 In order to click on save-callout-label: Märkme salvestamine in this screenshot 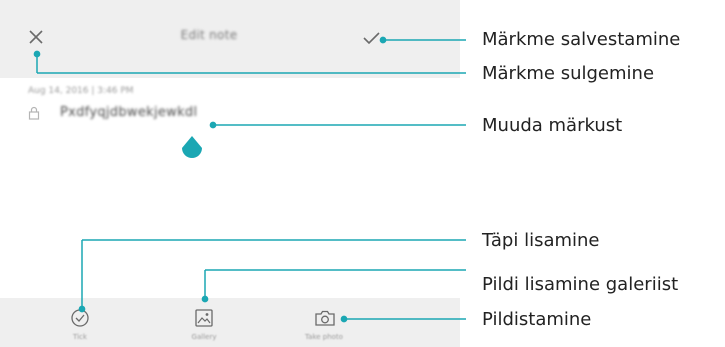, I will do `click(581, 39)`.